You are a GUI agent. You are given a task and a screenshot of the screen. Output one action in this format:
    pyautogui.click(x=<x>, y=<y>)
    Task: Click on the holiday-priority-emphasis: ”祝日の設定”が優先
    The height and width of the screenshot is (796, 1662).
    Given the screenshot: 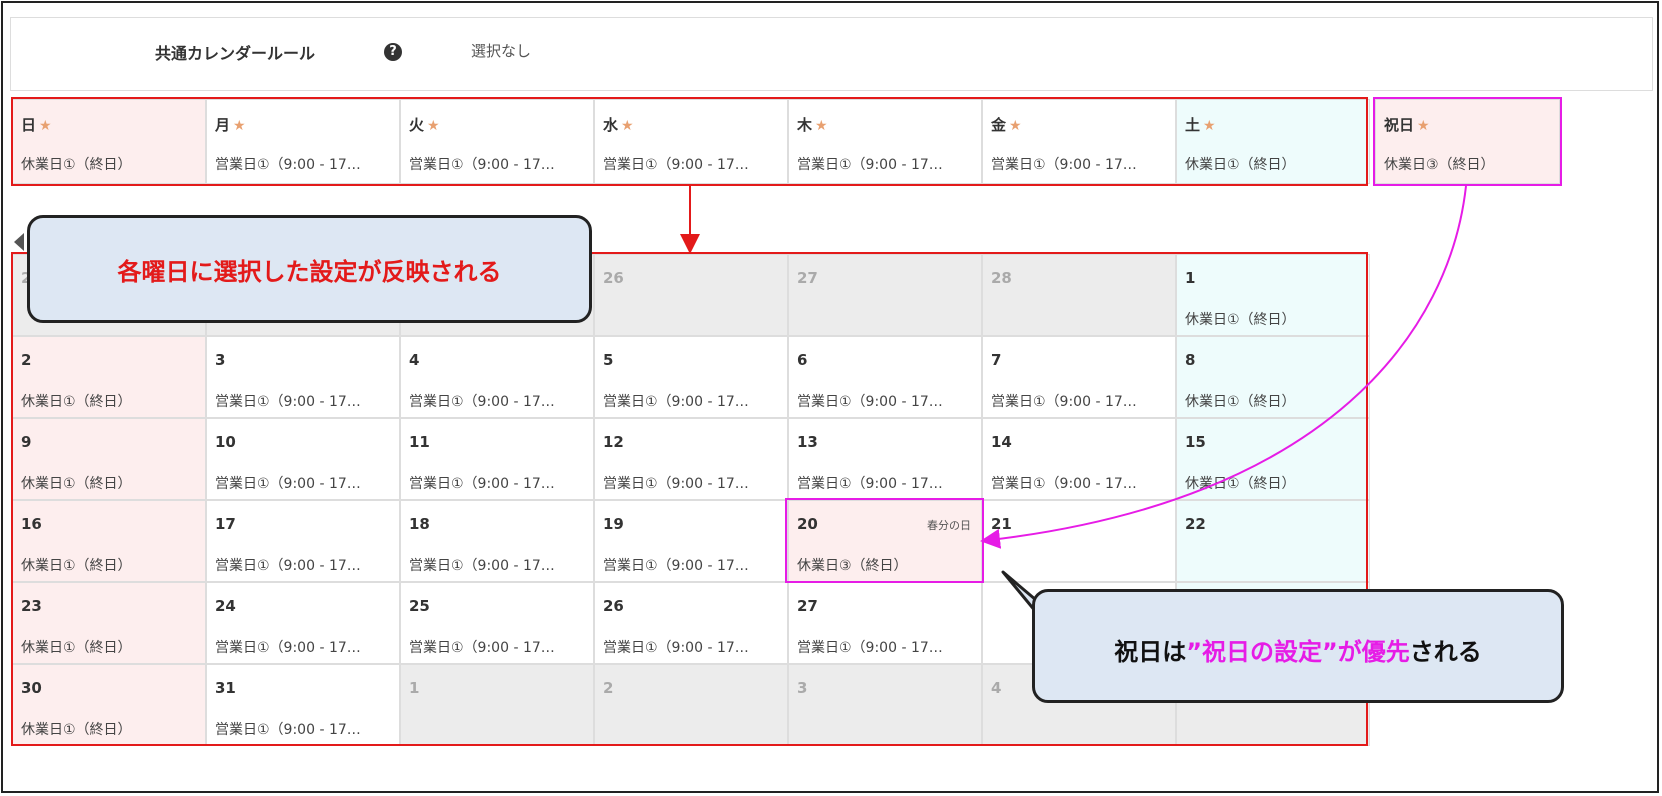 What is the action you would take?
    pyautogui.click(x=1298, y=652)
    